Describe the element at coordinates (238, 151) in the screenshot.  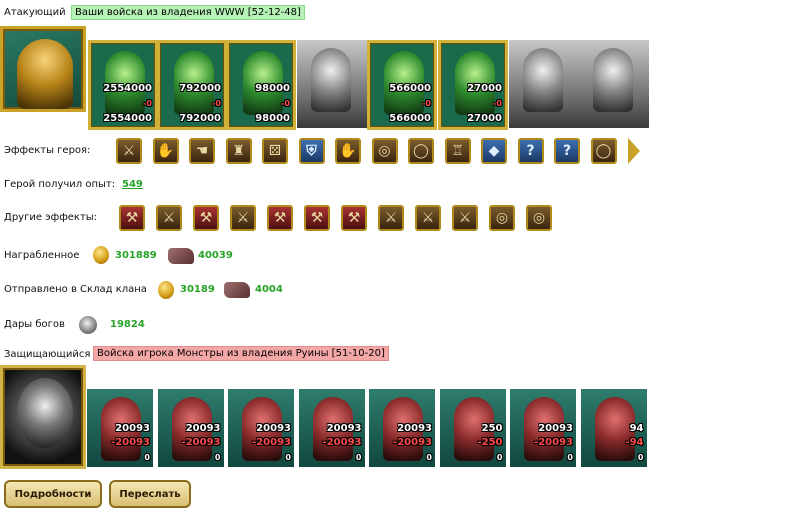
I see `castle-icon: ♜` at that location.